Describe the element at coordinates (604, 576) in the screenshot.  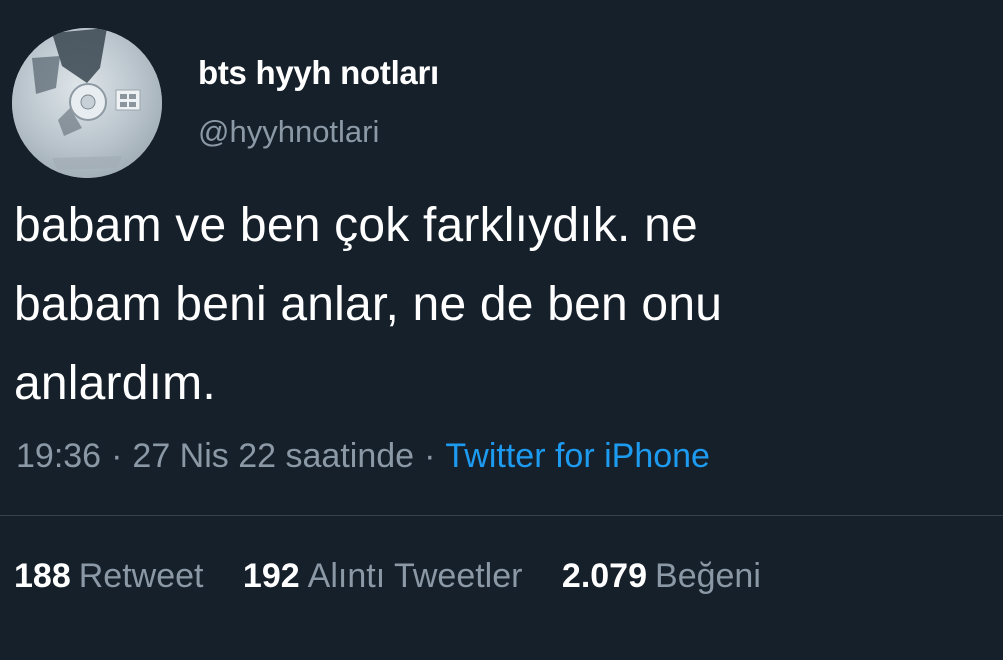
I see `likes-count: 2.079` at that location.